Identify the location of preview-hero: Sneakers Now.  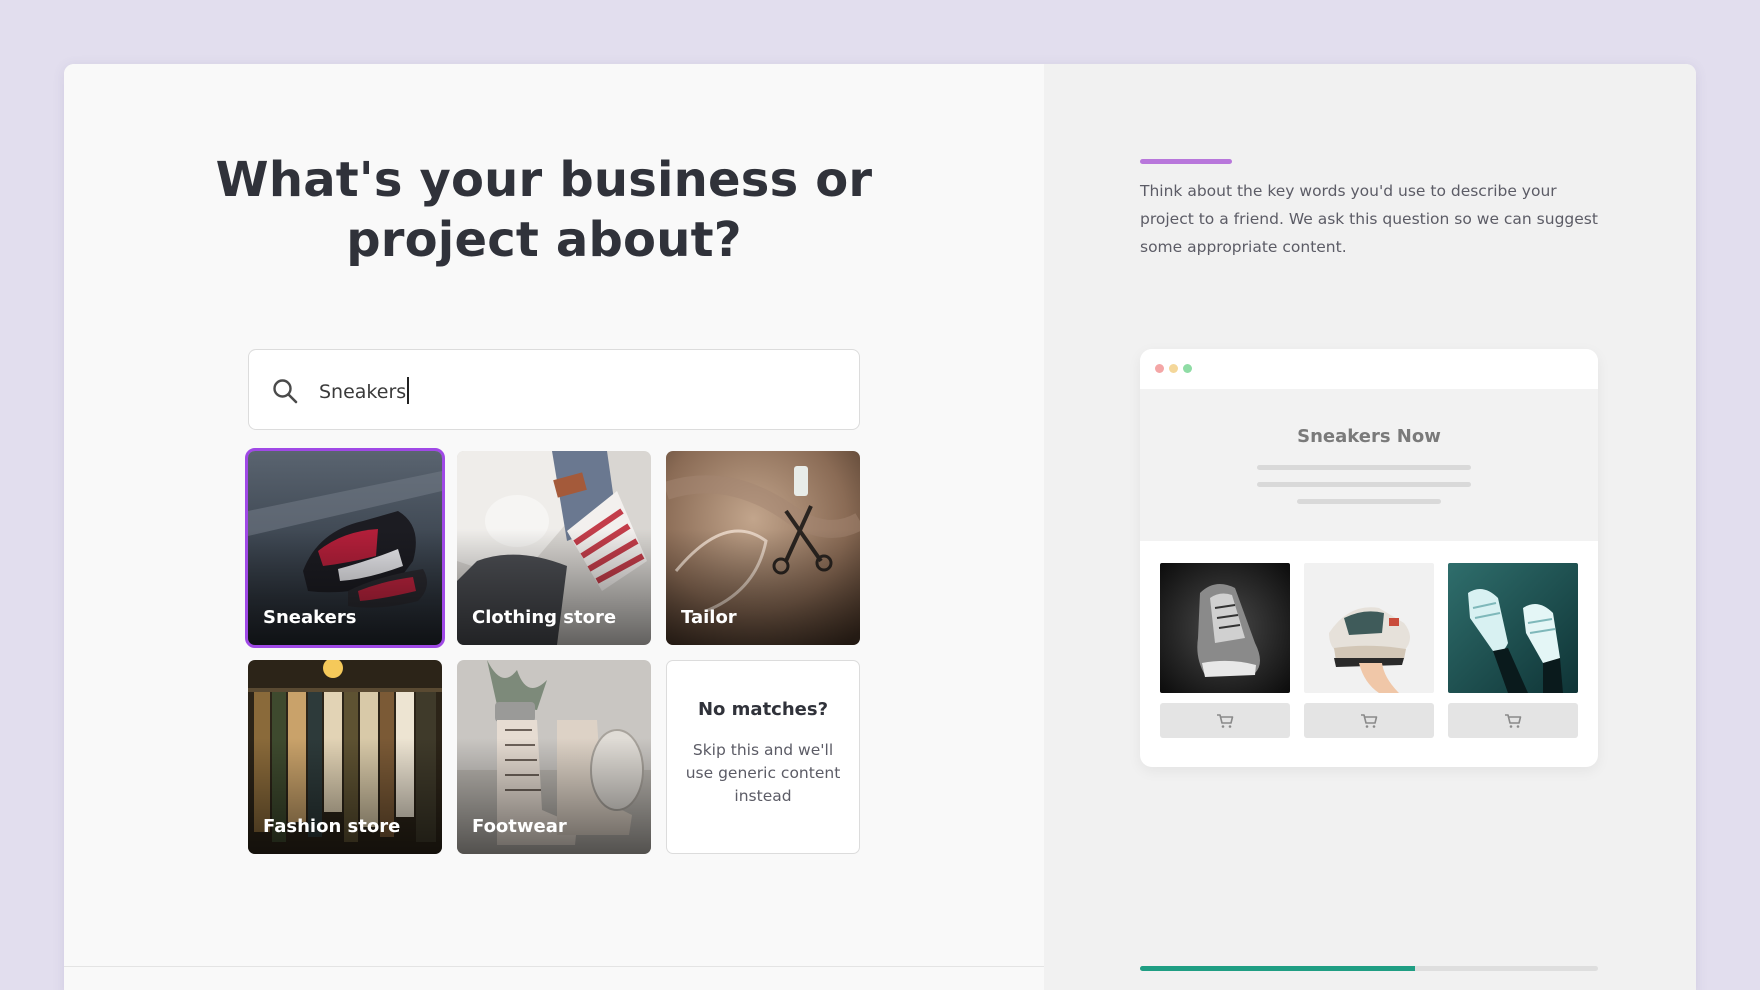
(1369, 465).